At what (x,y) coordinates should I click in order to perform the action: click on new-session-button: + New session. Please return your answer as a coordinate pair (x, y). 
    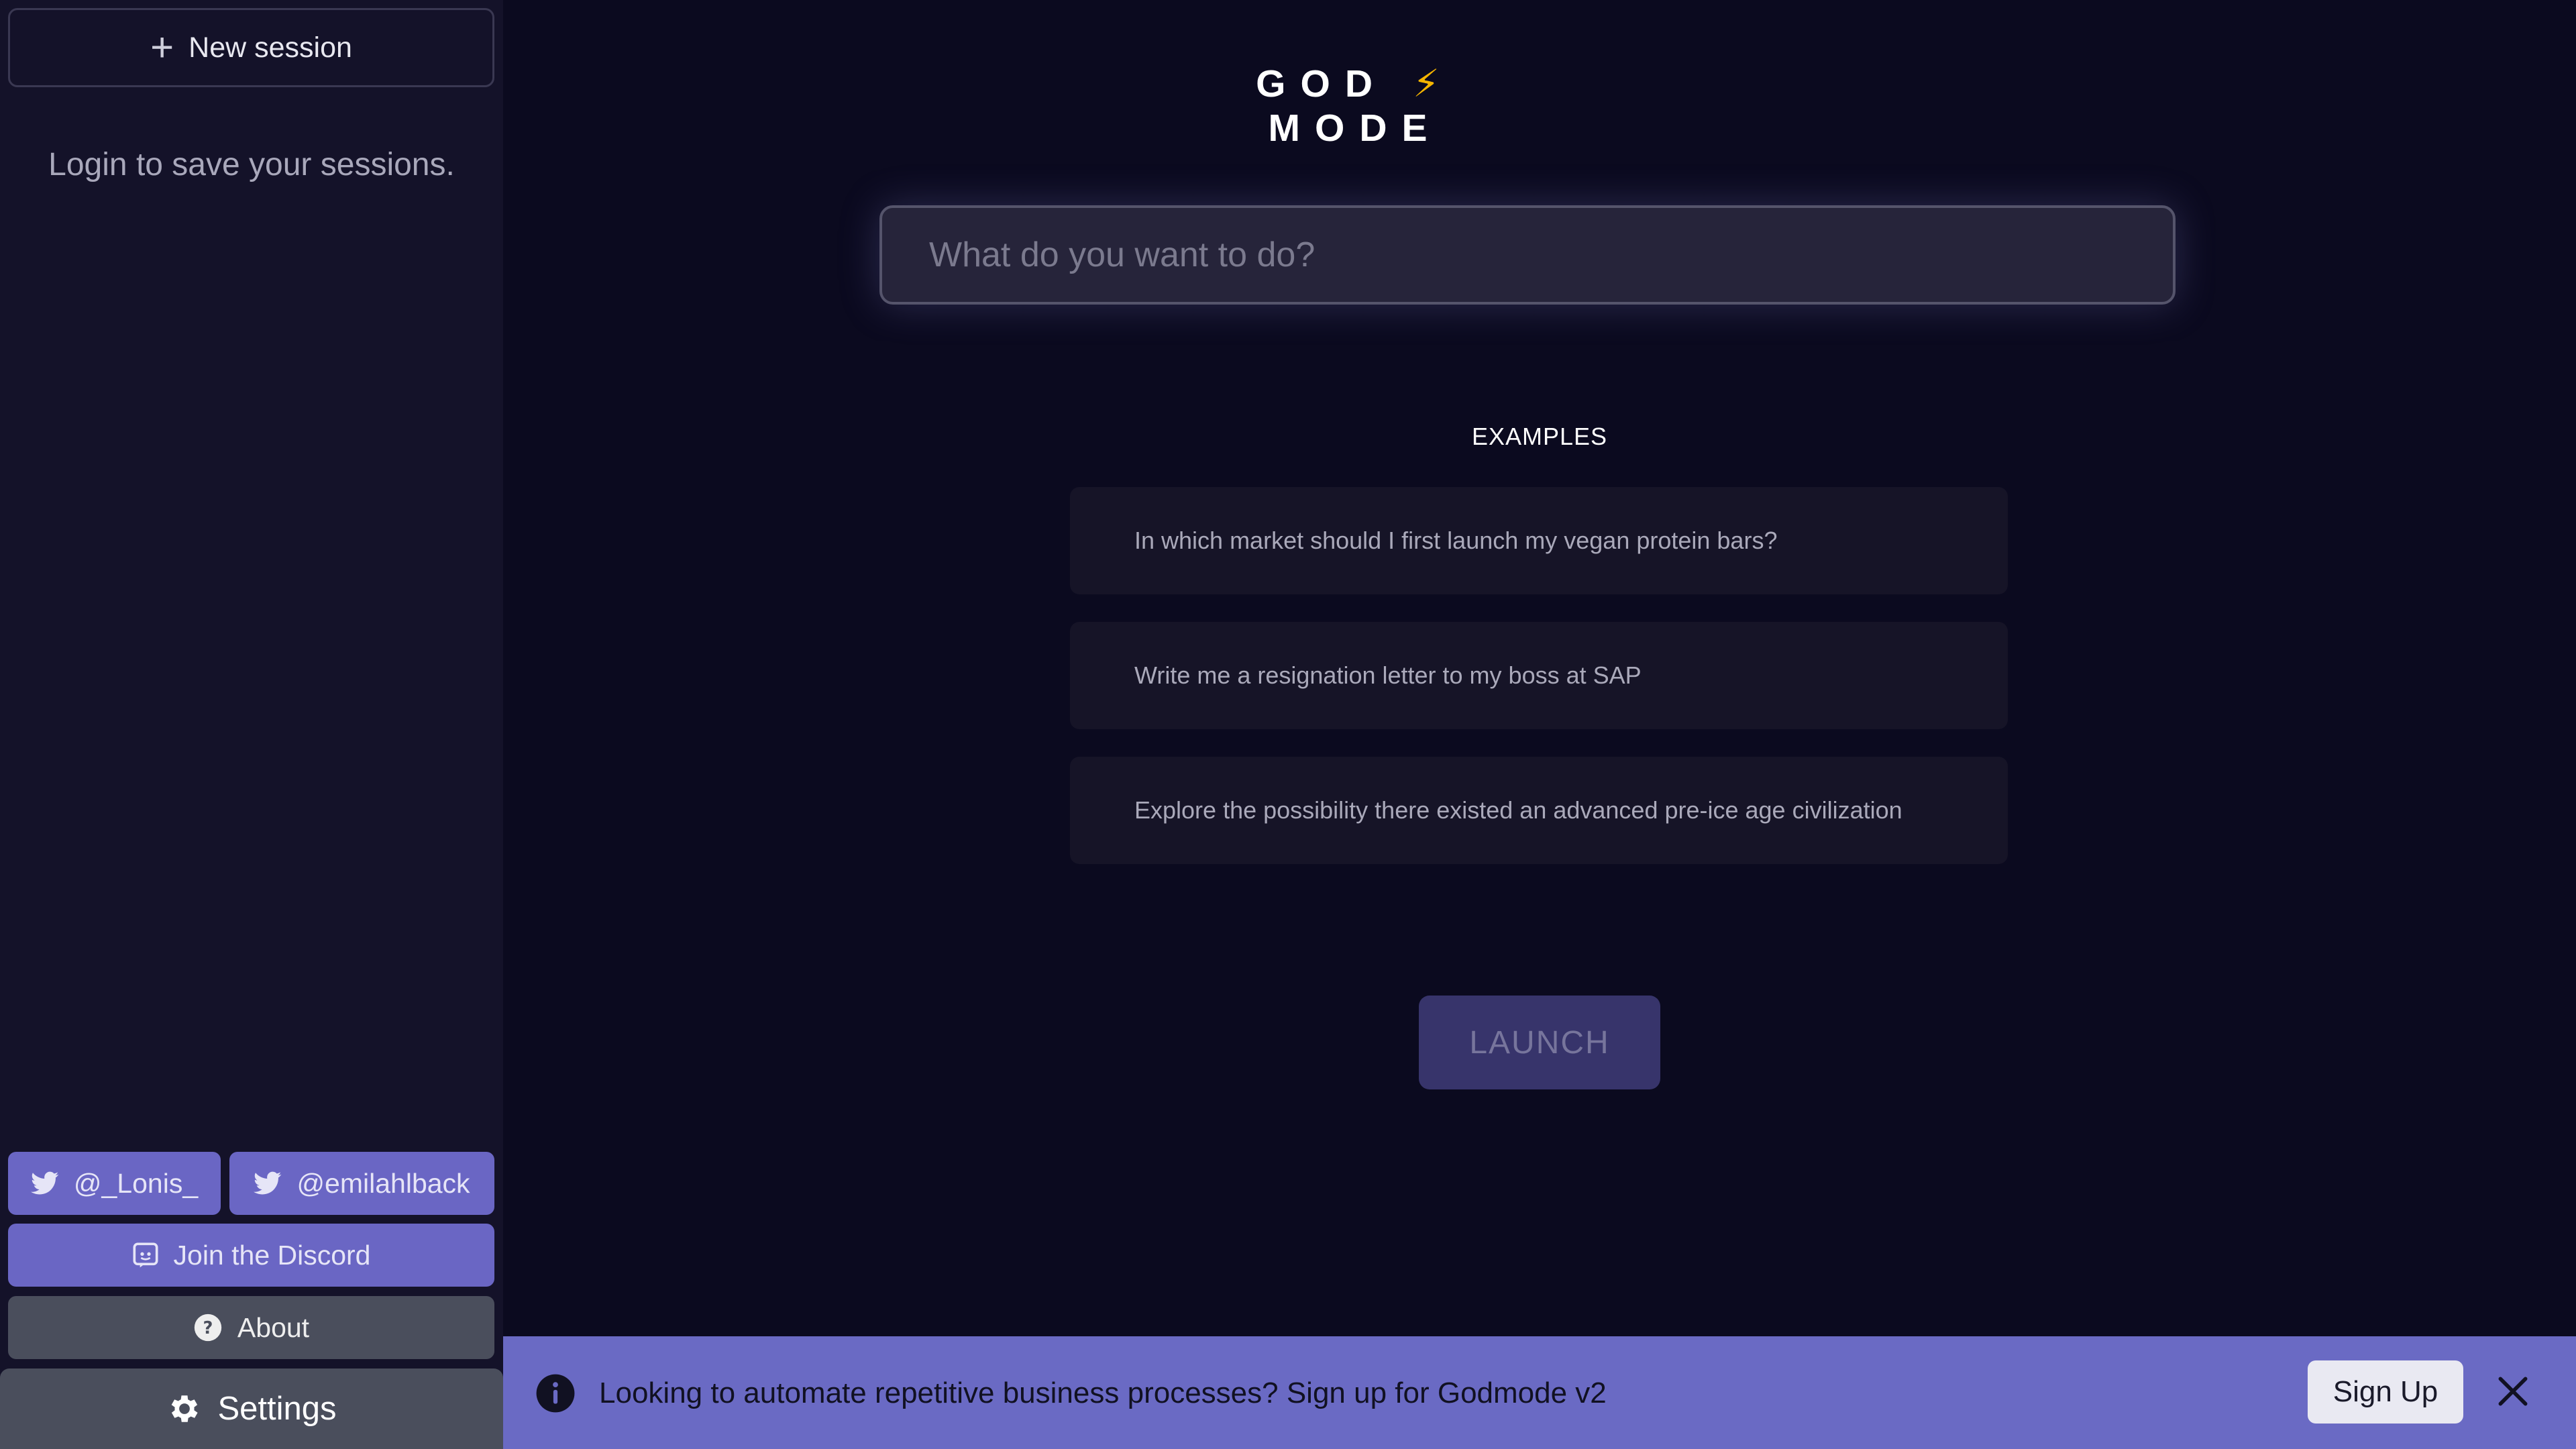
    Looking at the image, I should click on (251, 47).